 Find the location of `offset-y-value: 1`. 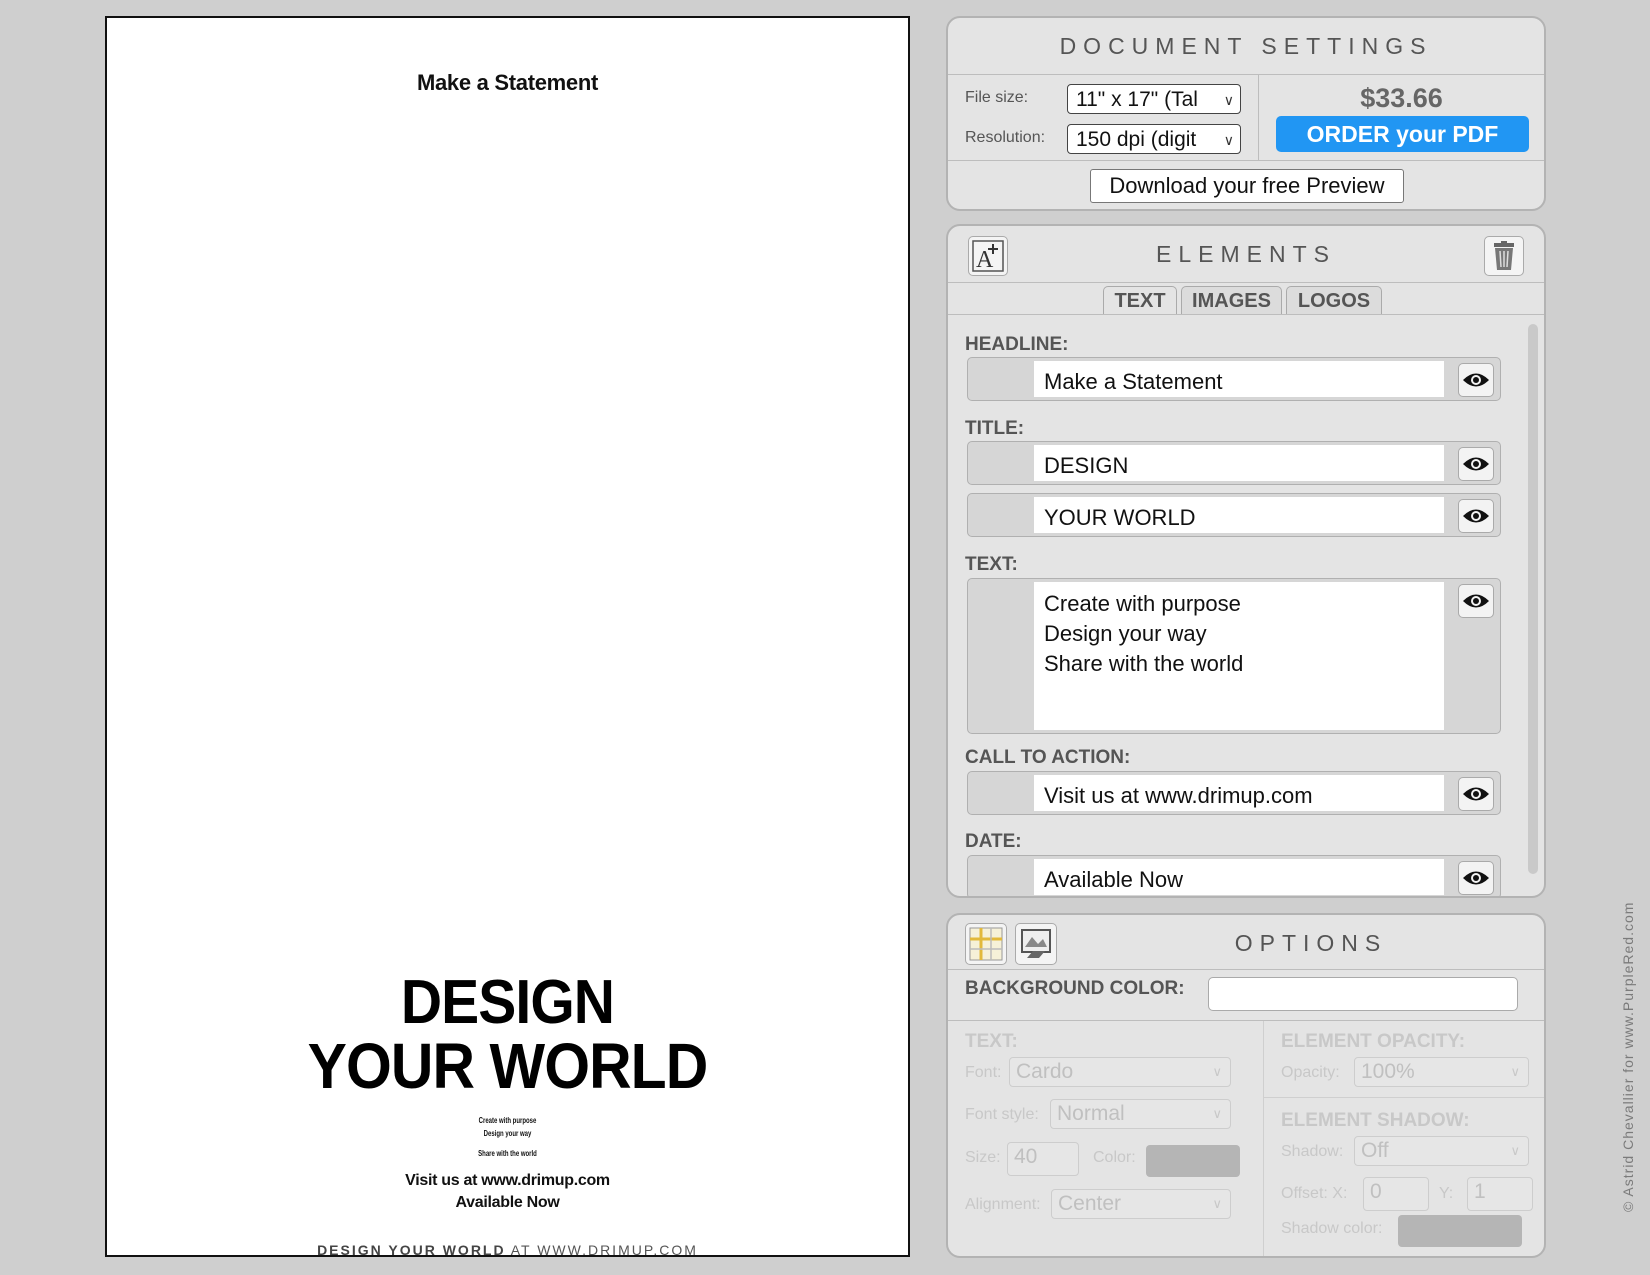

offset-y-value: 1 is located at coordinates (1480, 1191).